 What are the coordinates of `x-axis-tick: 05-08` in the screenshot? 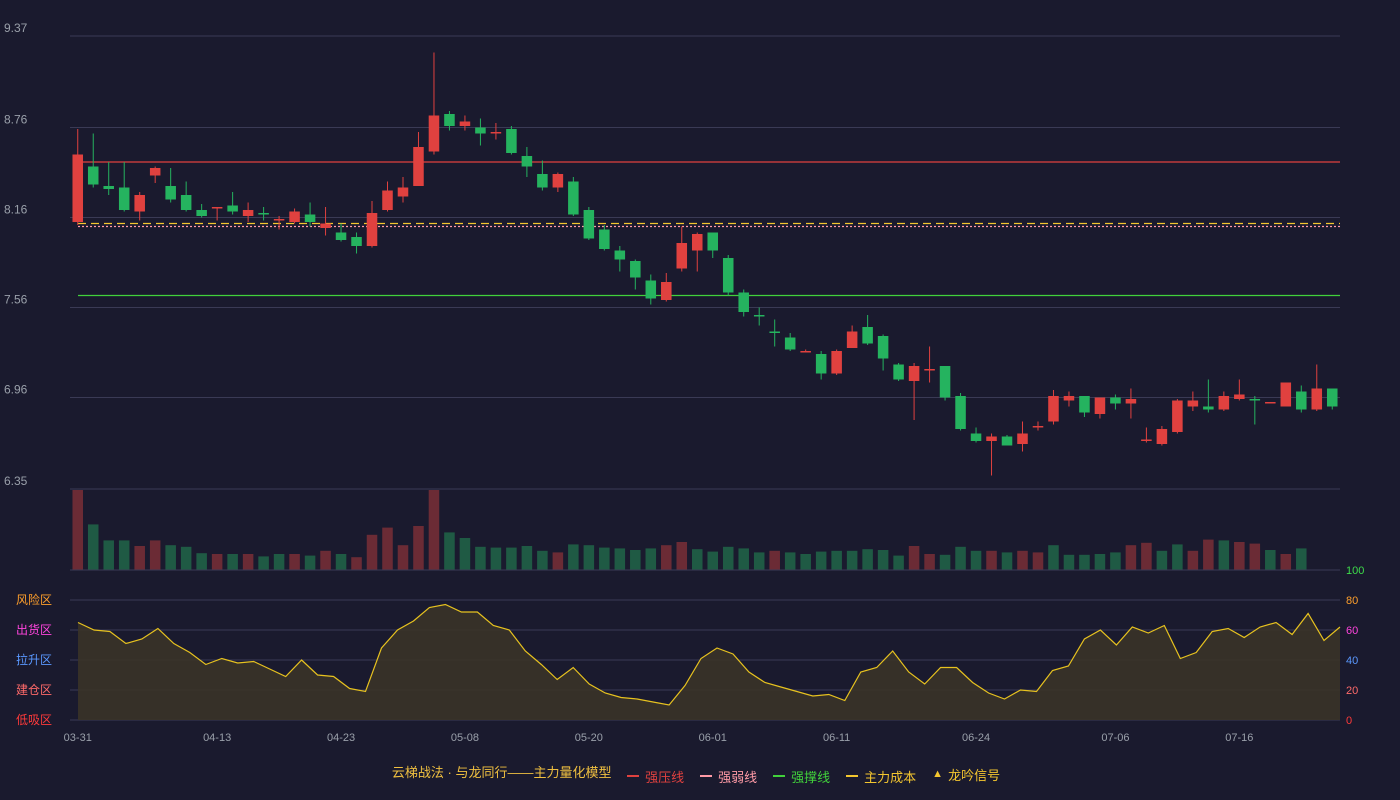 It's located at (465, 738).